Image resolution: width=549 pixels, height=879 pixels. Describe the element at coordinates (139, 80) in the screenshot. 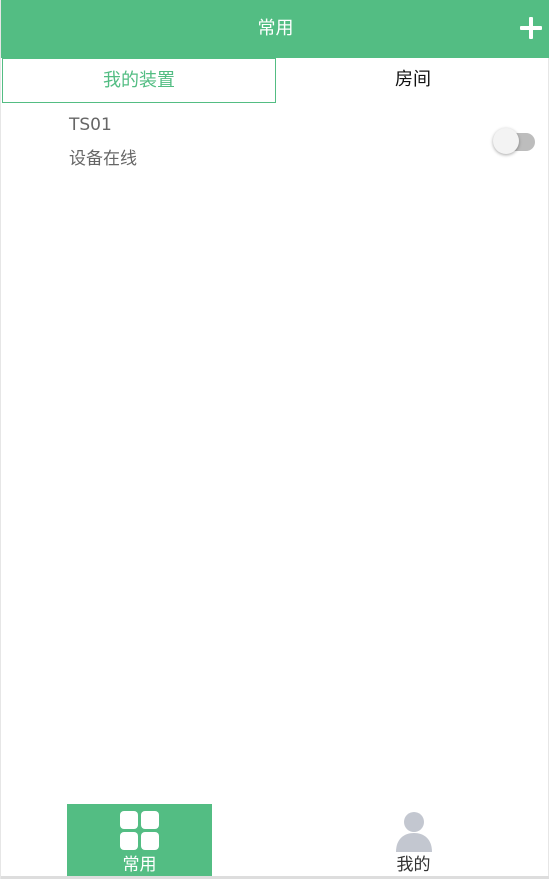

I see `tab-my-devices: 我的装置` at that location.